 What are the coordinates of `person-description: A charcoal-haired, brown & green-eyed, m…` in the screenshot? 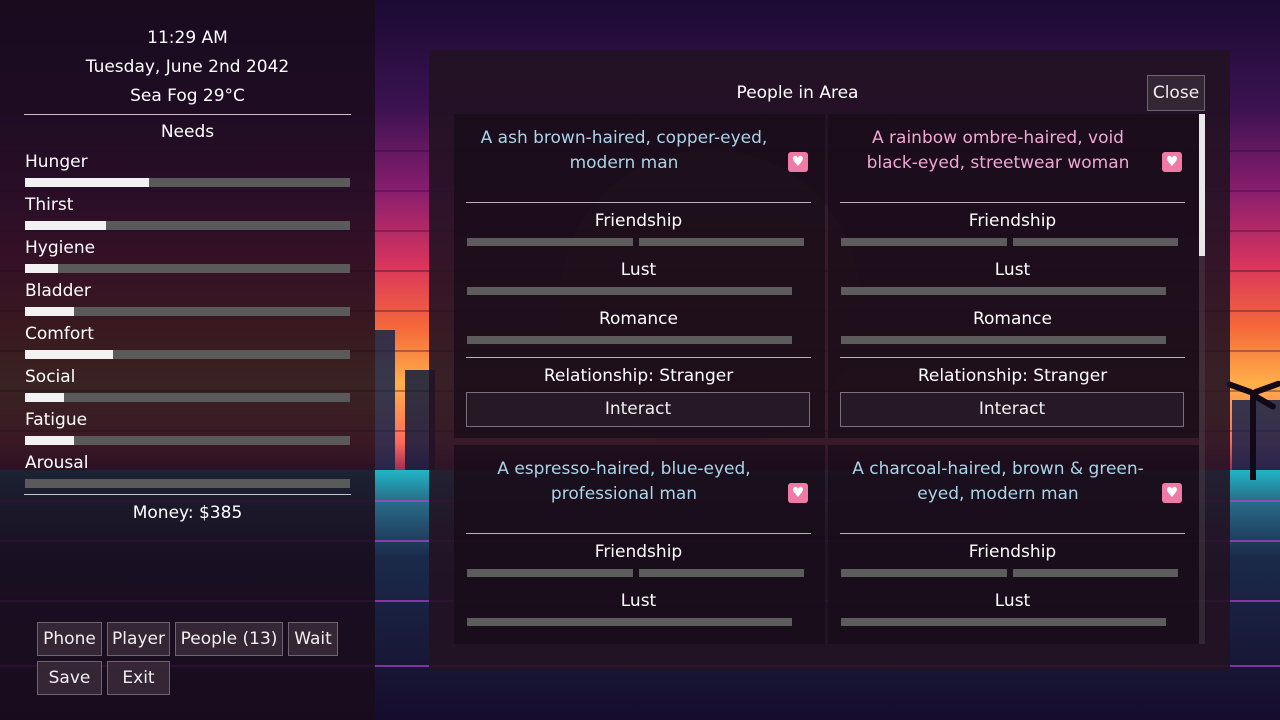 It's located at (998, 481).